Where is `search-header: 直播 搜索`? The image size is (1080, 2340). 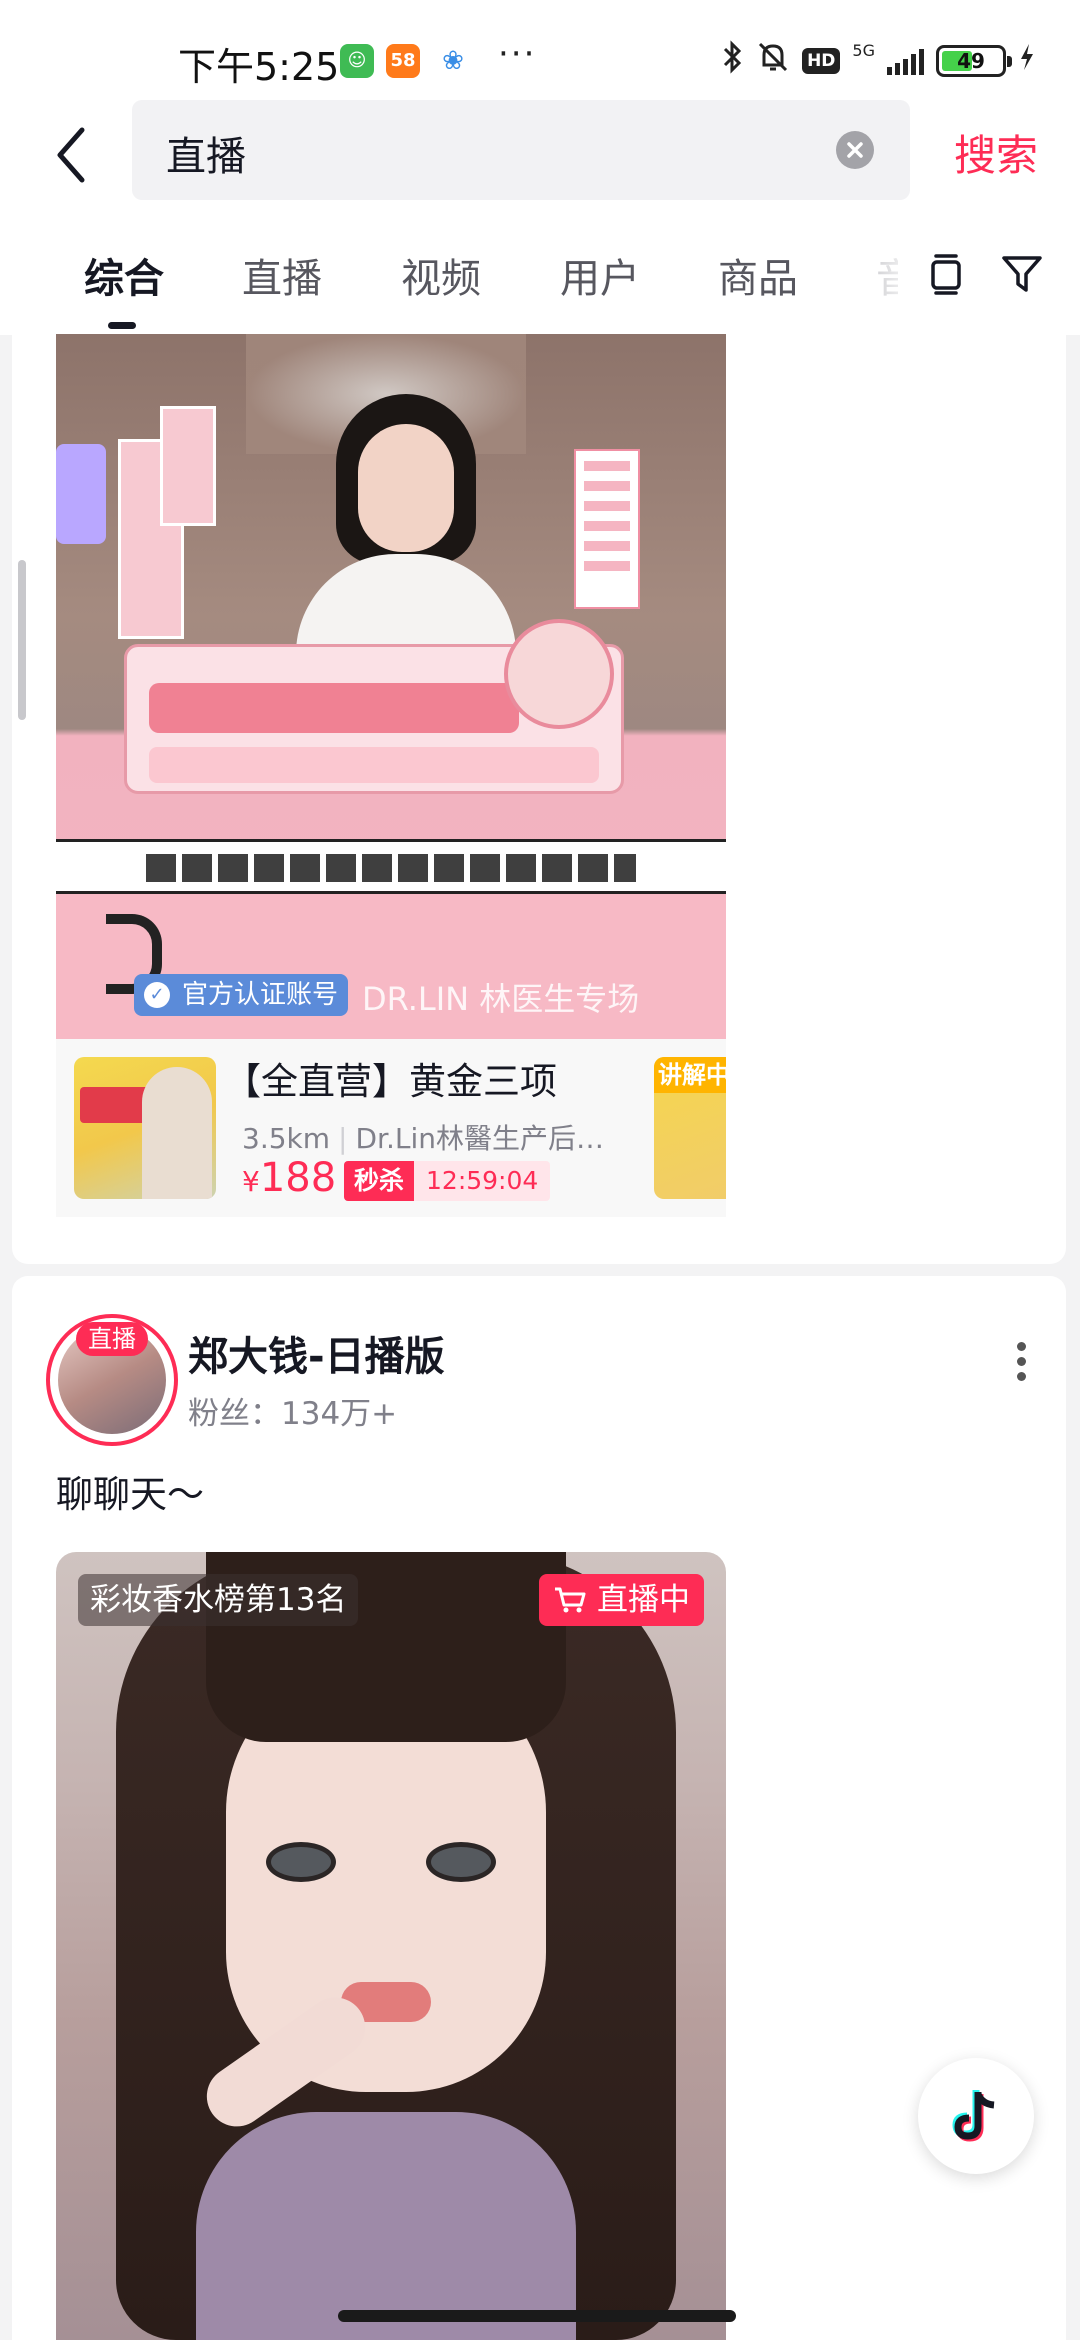
search-header: 直播 搜索 is located at coordinates (540, 155).